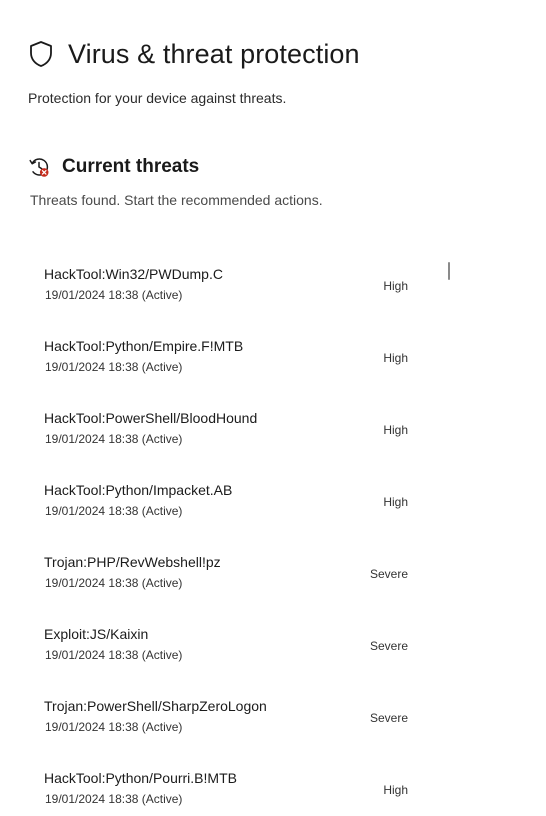 The height and width of the screenshot is (816, 546). I want to click on current-threats-title: Current threats, so click(131, 166).